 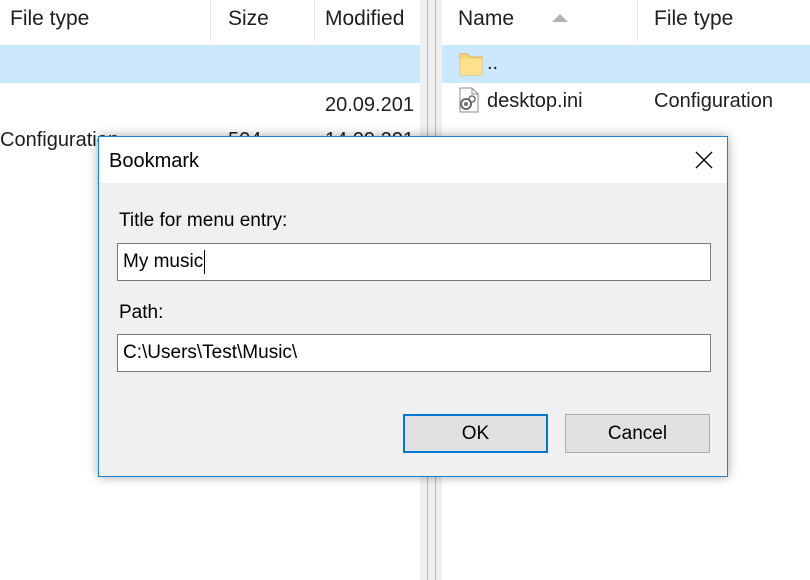 What do you see at coordinates (713, 101) in the screenshot?
I see `cell-file-type: Configuration` at bounding box center [713, 101].